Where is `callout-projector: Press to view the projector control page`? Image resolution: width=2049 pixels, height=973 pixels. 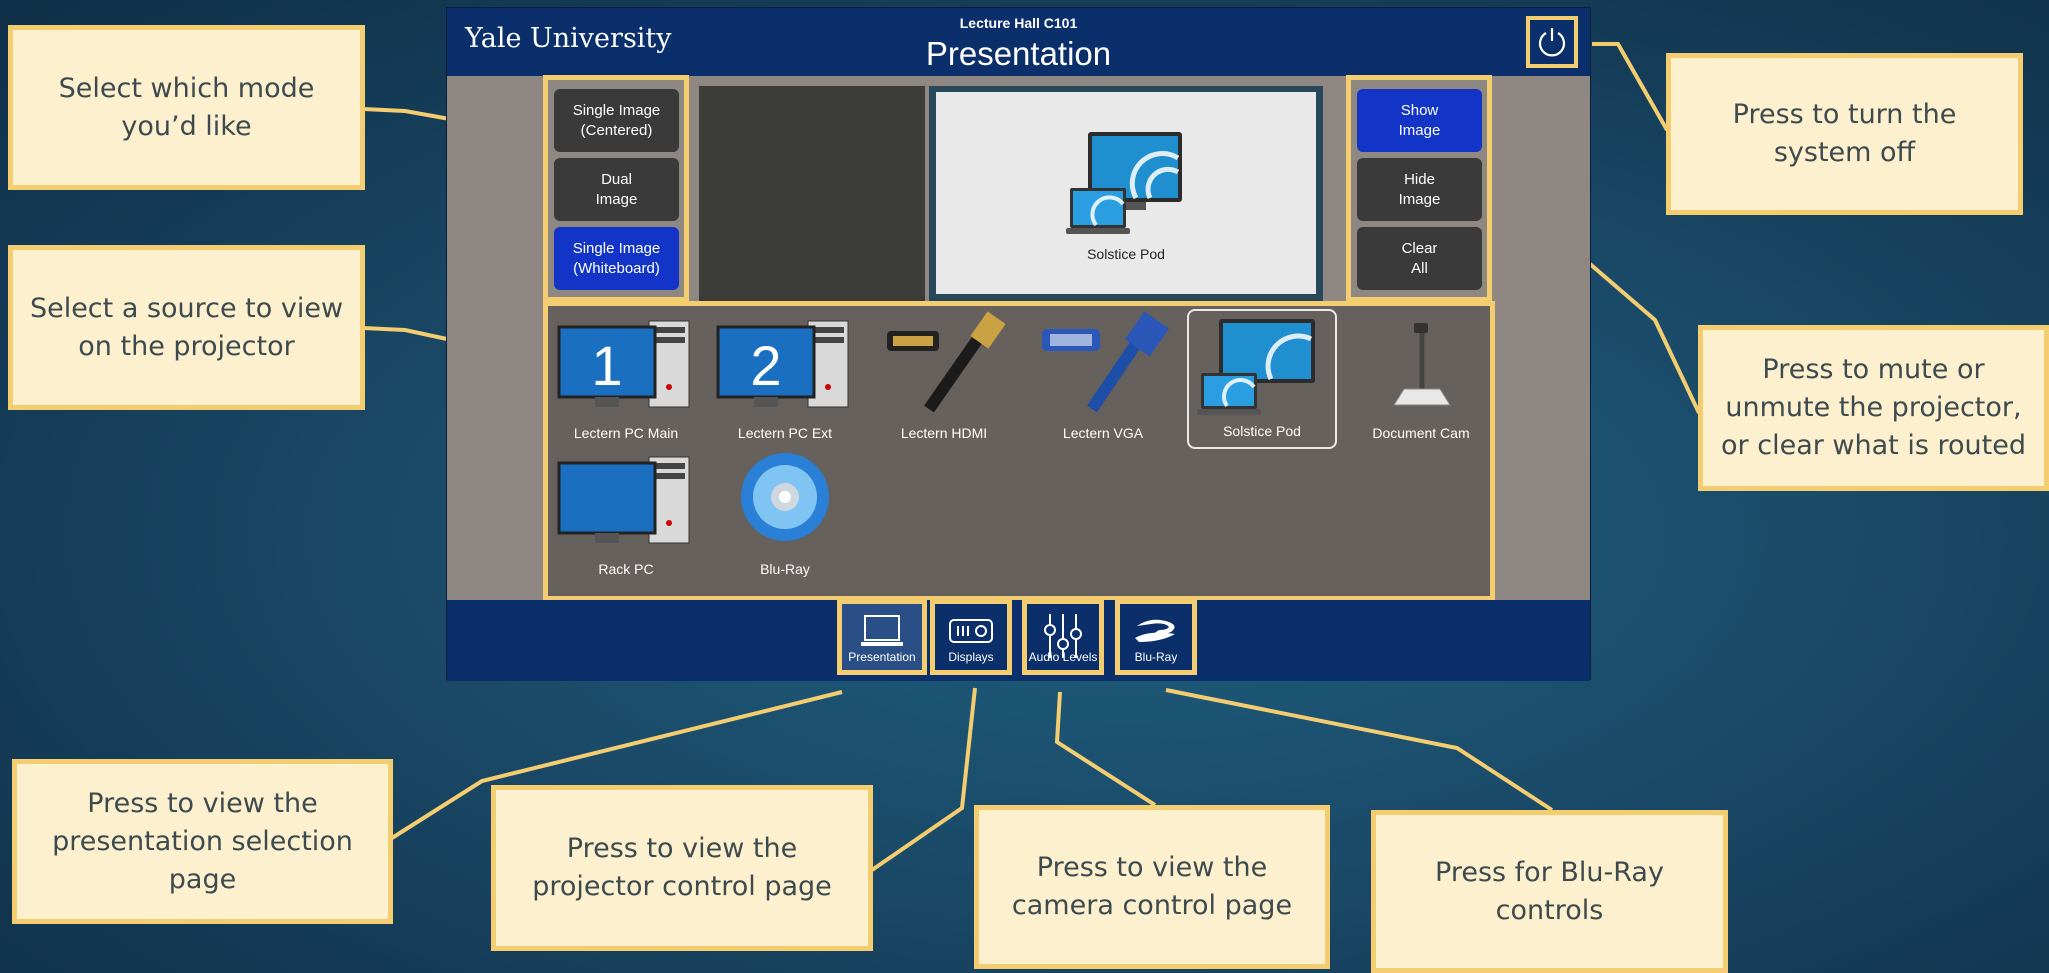
callout-projector: Press to view the projector control page is located at coordinates (682, 868).